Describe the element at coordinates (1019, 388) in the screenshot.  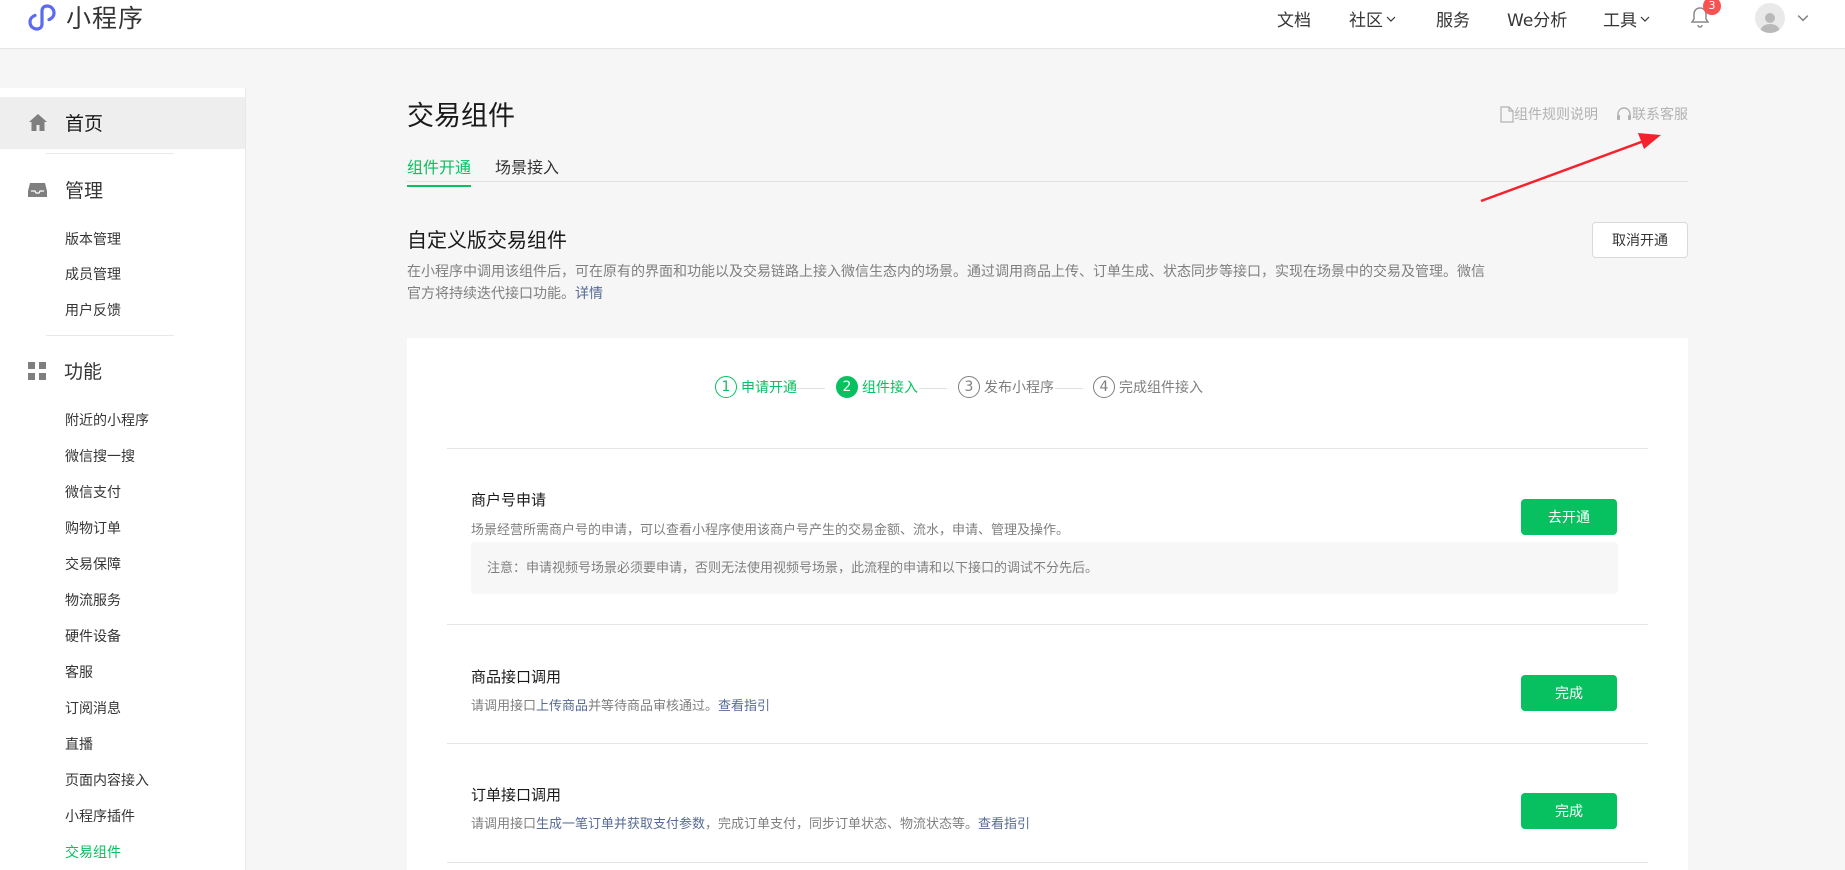
I see `step-3-label: 发布小程序` at that location.